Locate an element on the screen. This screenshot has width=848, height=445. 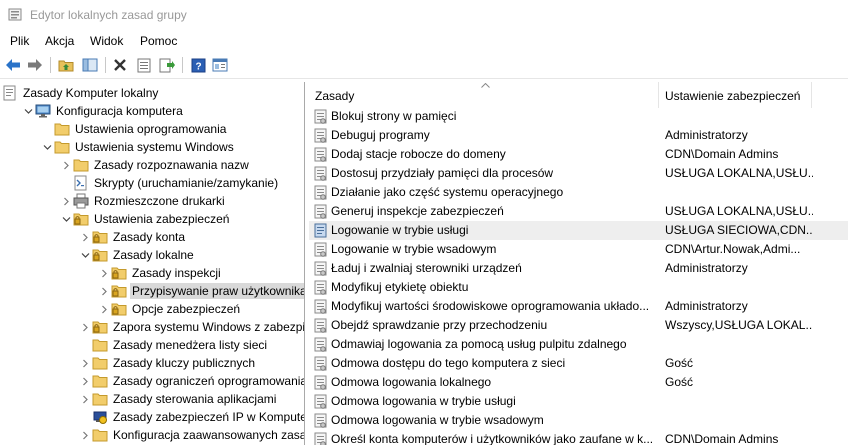
tree-node: Zasady rozpoznawania nazw is located at coordinates (155, 165).